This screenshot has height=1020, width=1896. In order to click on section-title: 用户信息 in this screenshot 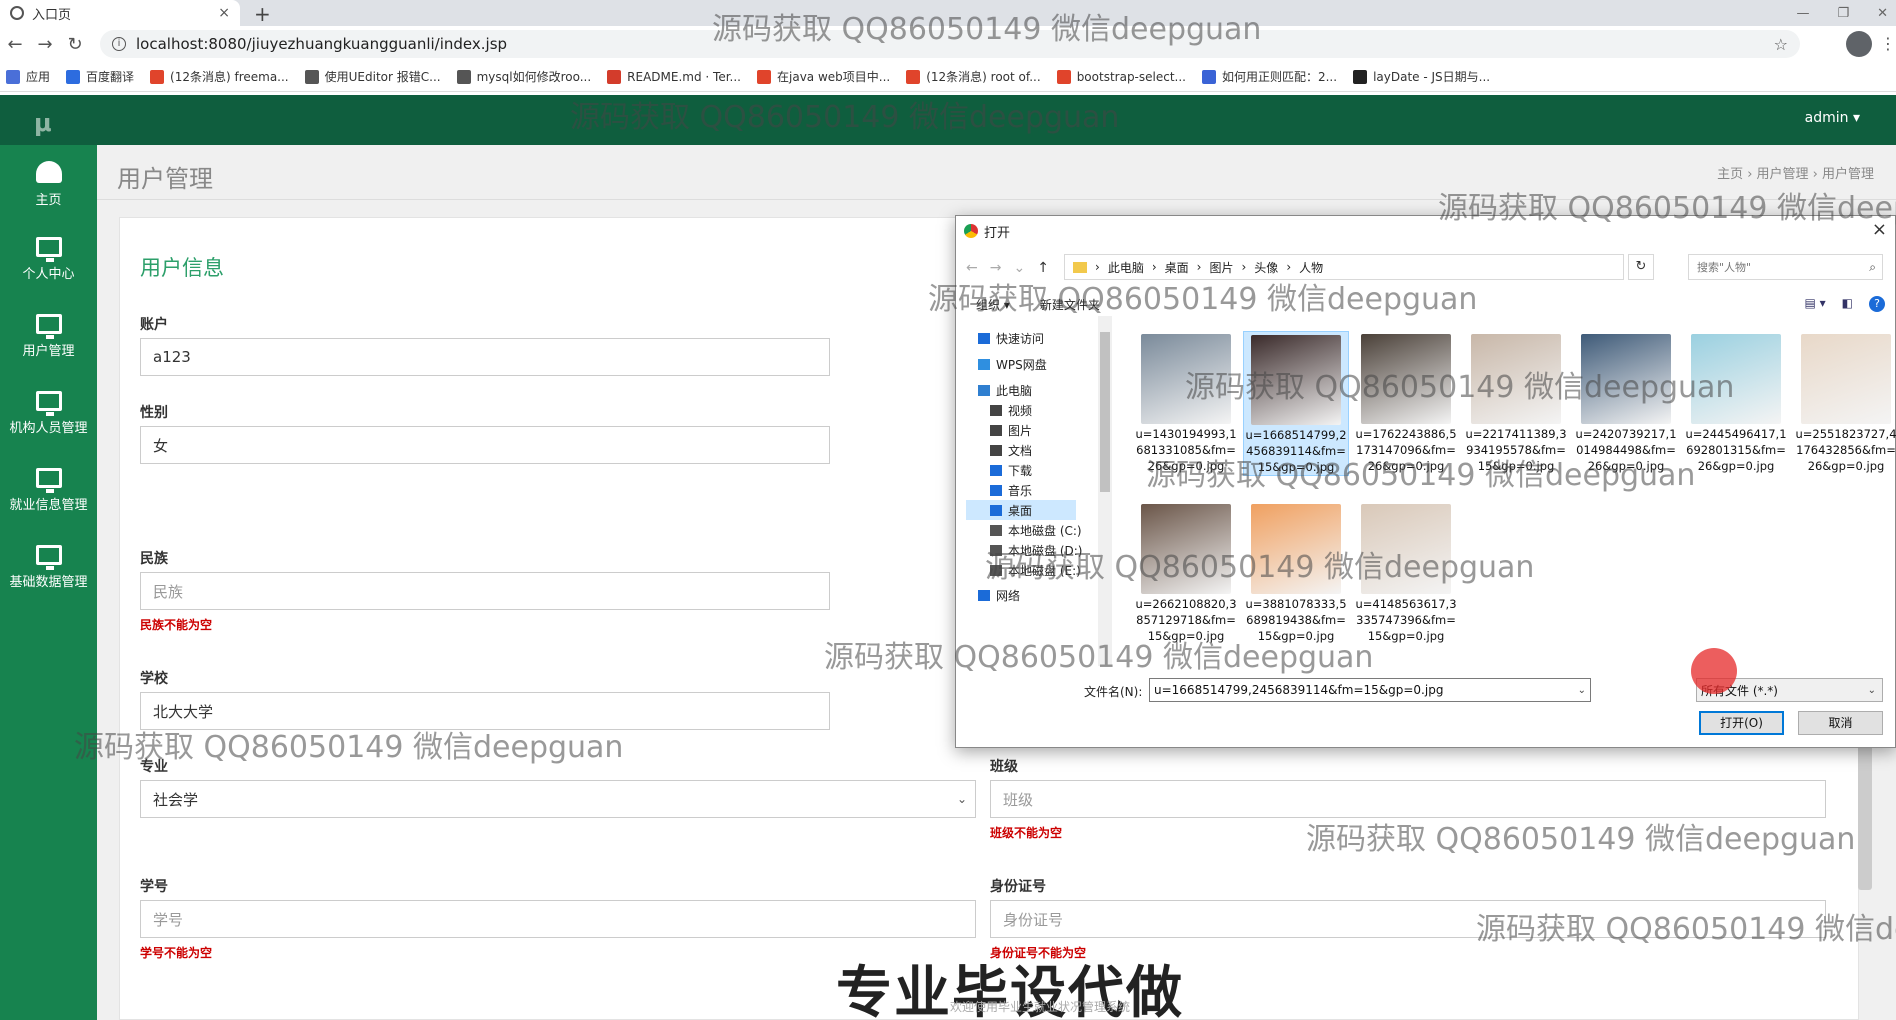, I will do `click(182, 268)`.